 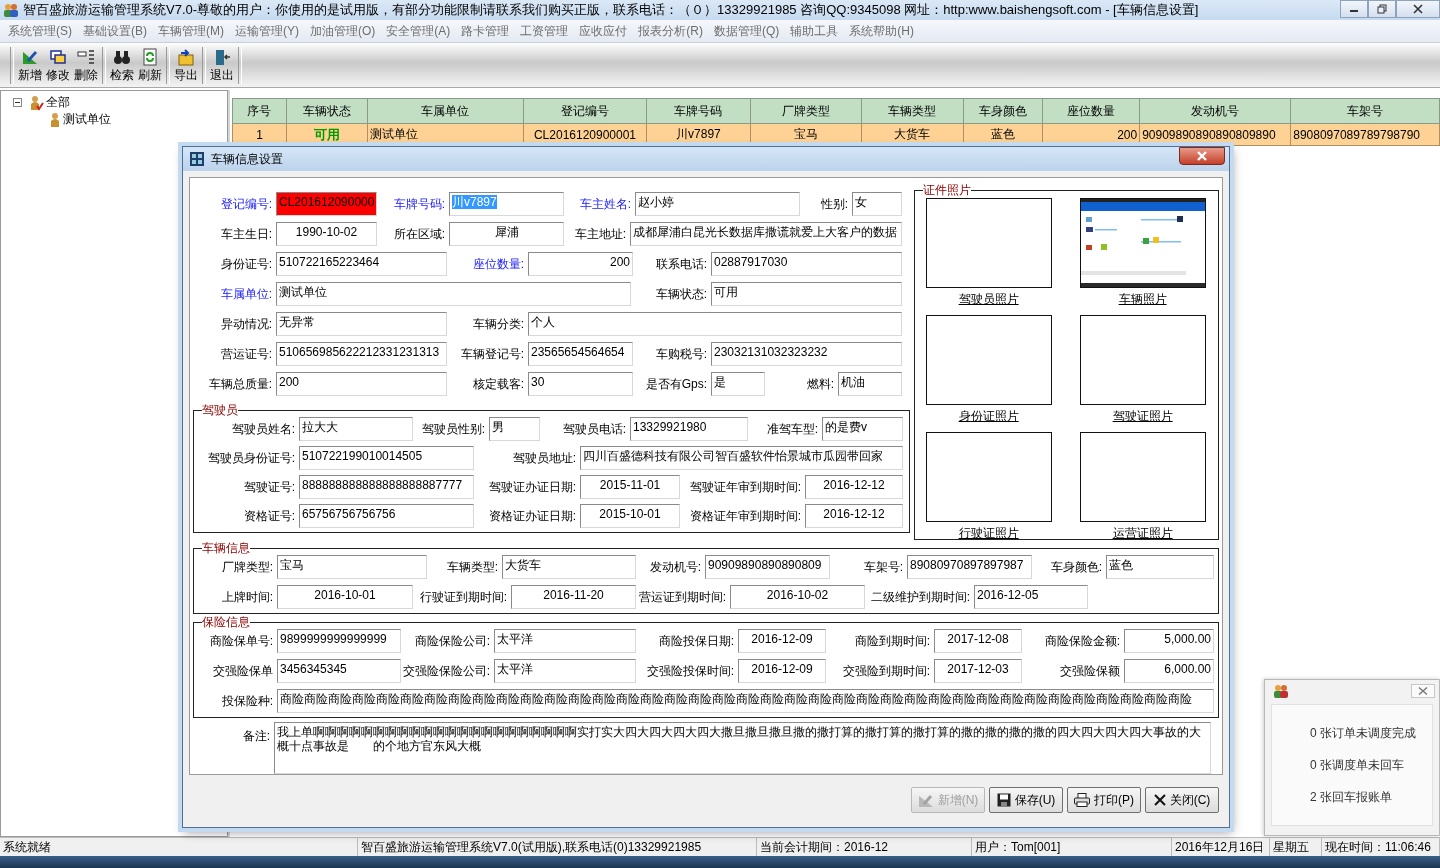 I want to click on photo-label: 驾驶证照片, so click(x=1142, y=418).